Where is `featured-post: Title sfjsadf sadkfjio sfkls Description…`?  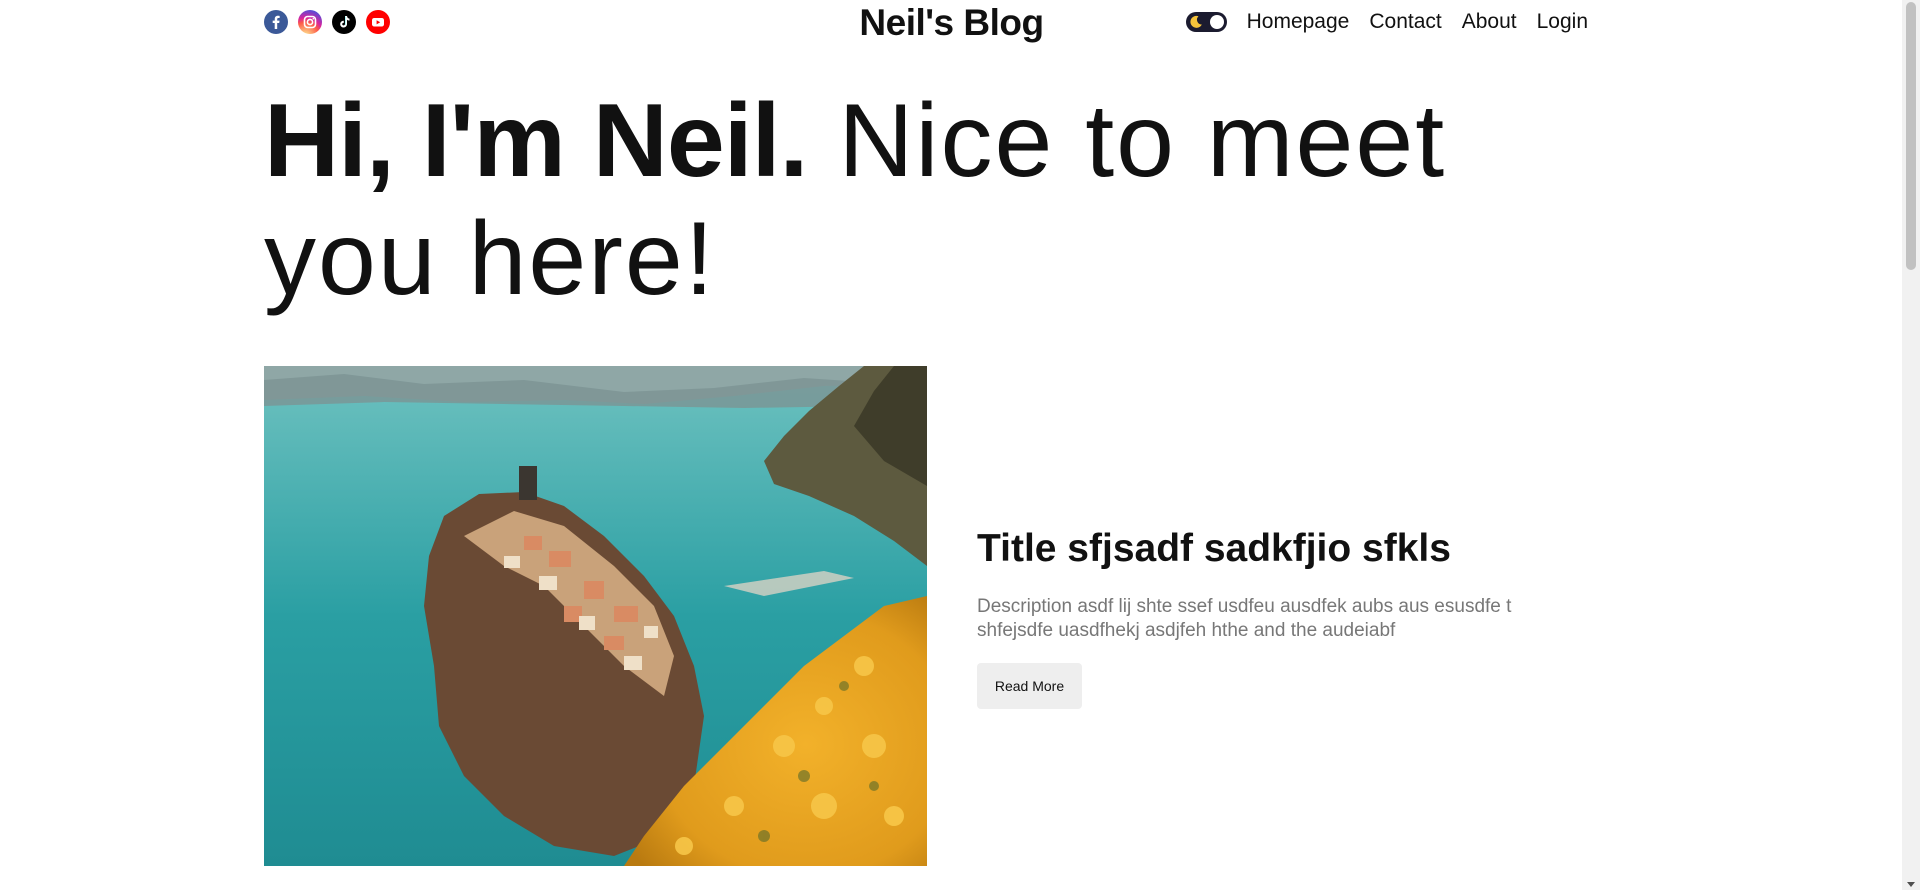
featured-post: Title sfjsadf sadkfjio sfkls Description… is located at coordinates (1282, 616).